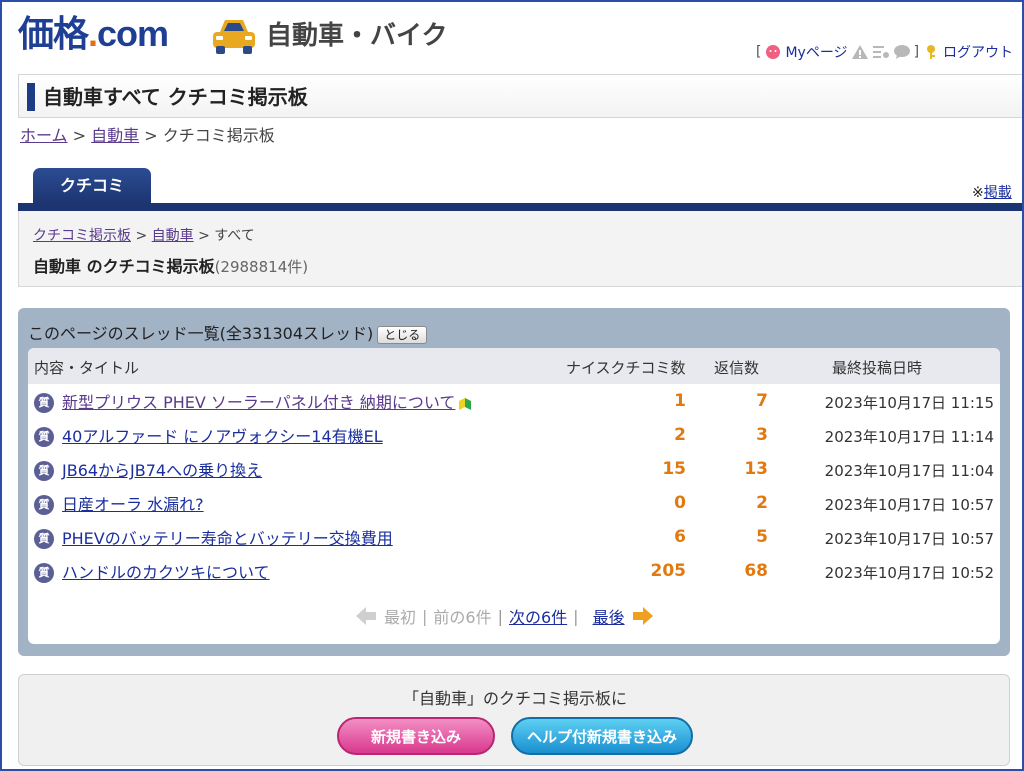  I want to click on list-icon, so click(881, 52).